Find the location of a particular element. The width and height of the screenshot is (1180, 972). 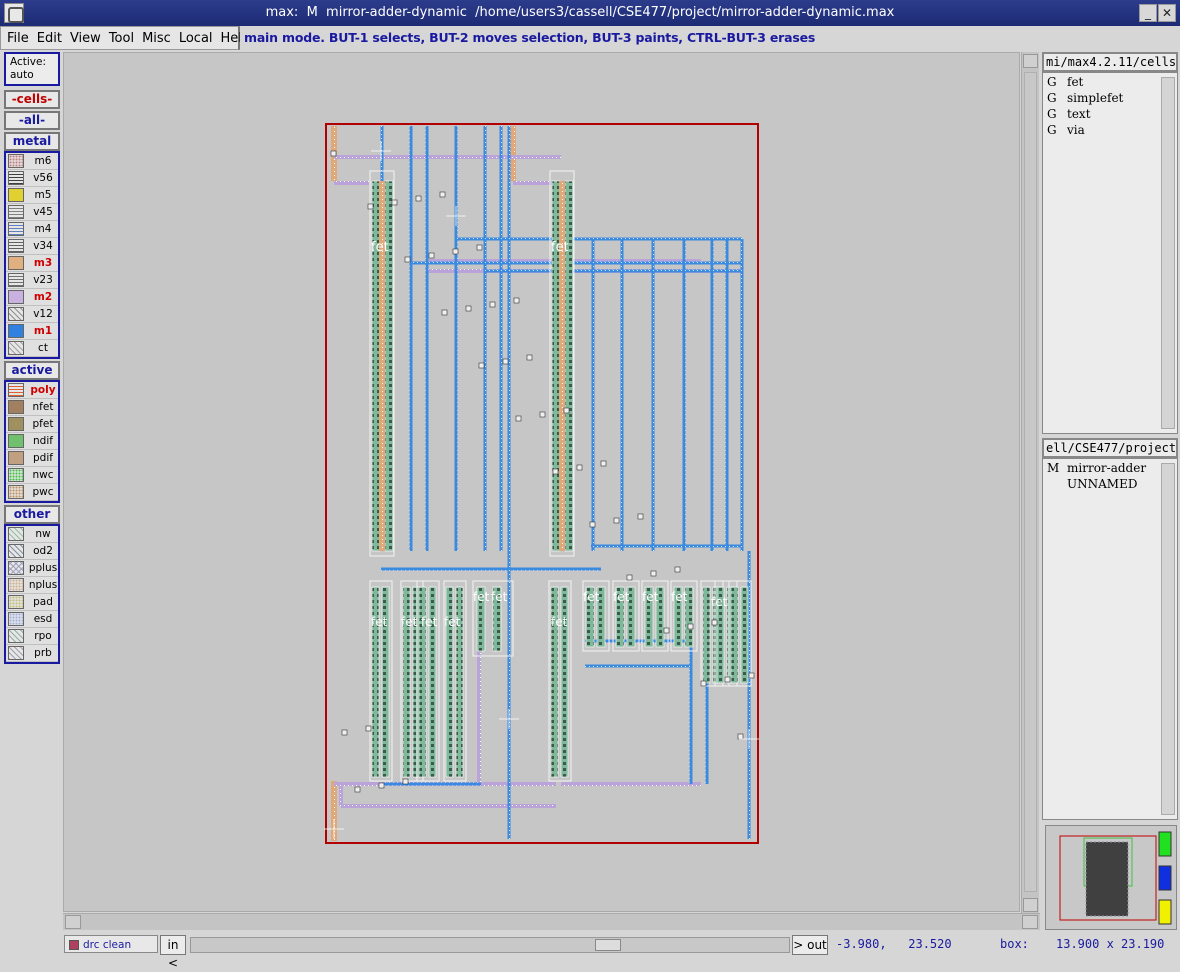

layer-rpo: rpo is located at coordinates (32, 636).